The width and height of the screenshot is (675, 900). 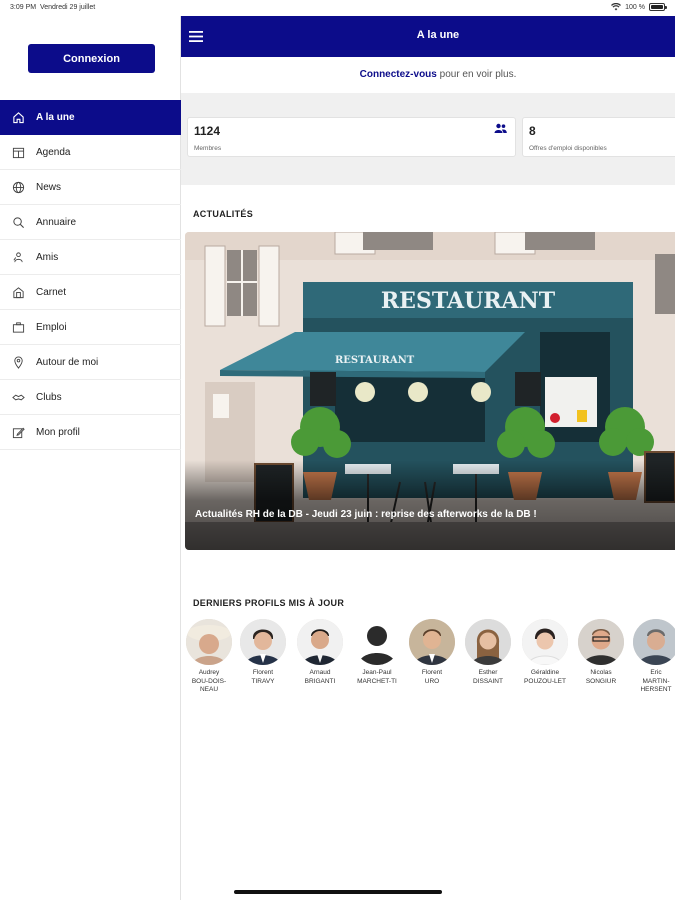 I want to click on sidebar-item-label: Agenda, so click(x=53, y=152).